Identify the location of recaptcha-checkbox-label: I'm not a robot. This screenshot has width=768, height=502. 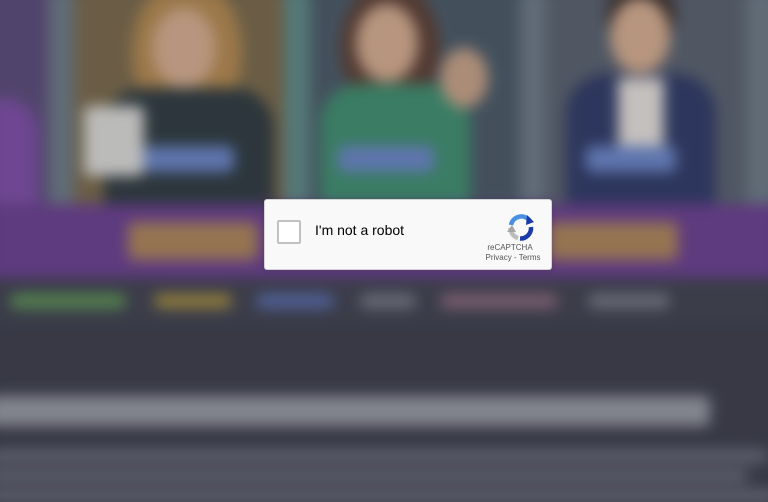
(360, 230).